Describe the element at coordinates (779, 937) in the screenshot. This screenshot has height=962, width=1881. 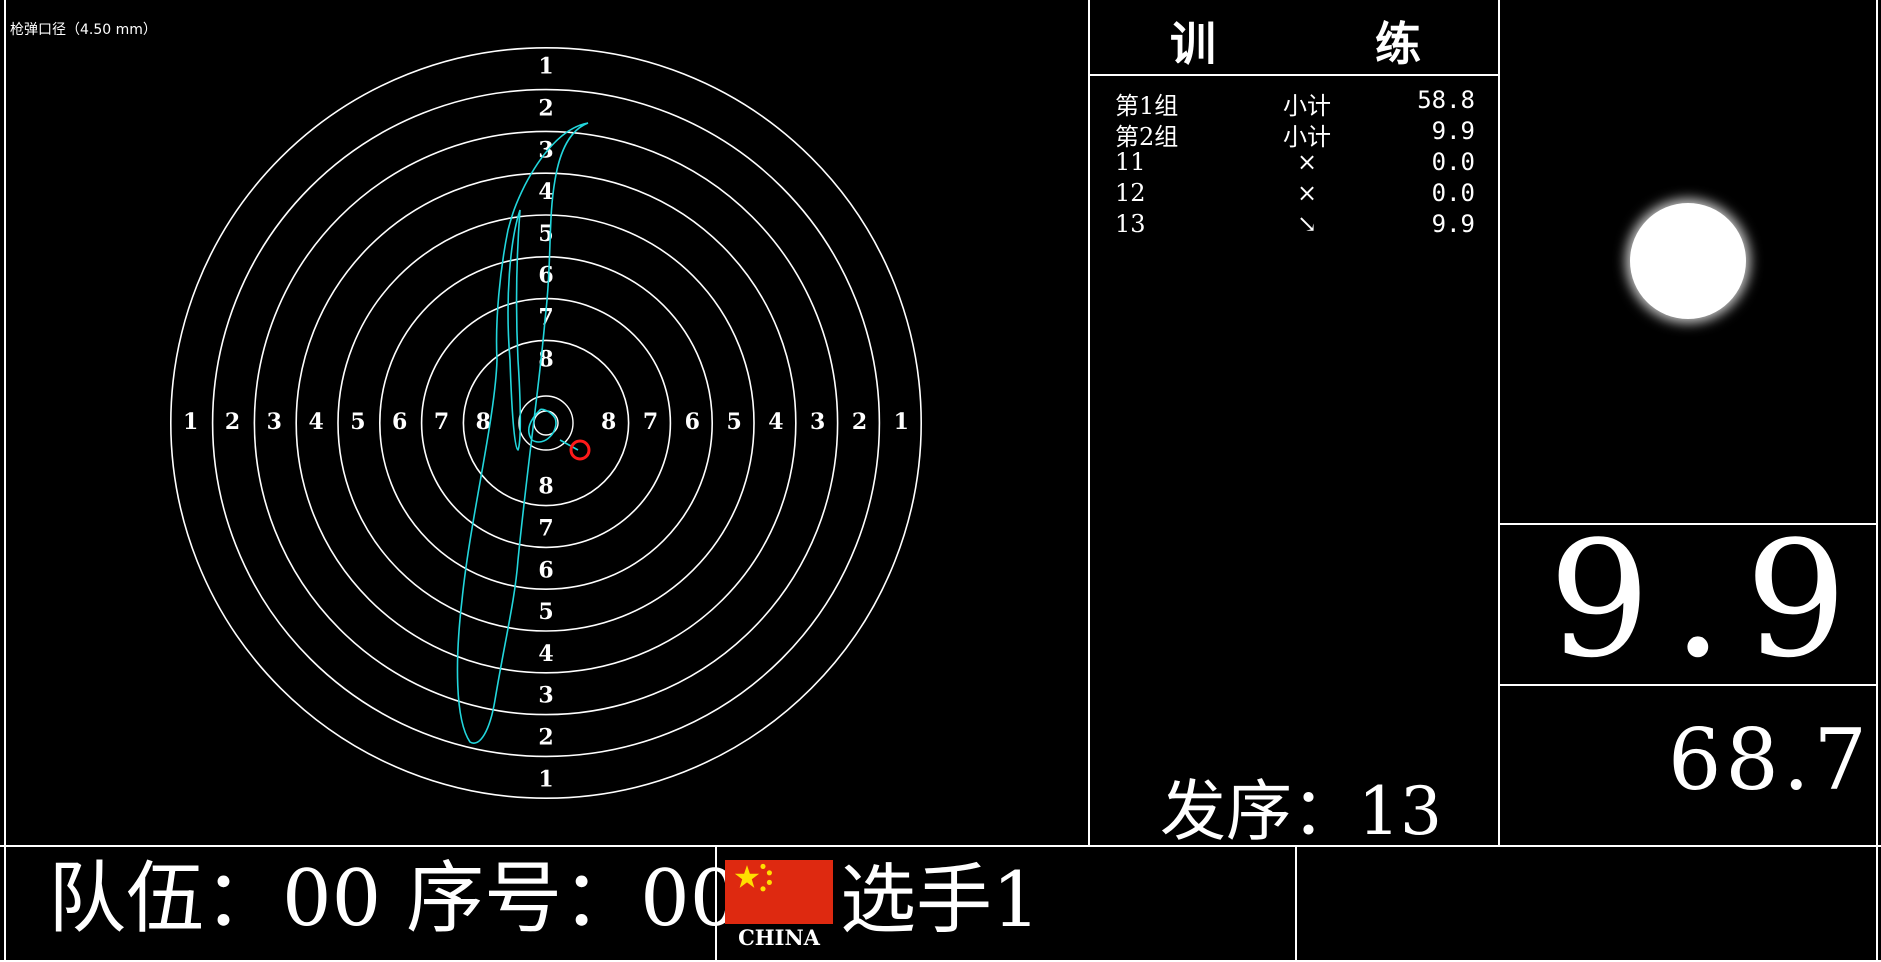
I see `flag-country-label: CHINA` at that location.